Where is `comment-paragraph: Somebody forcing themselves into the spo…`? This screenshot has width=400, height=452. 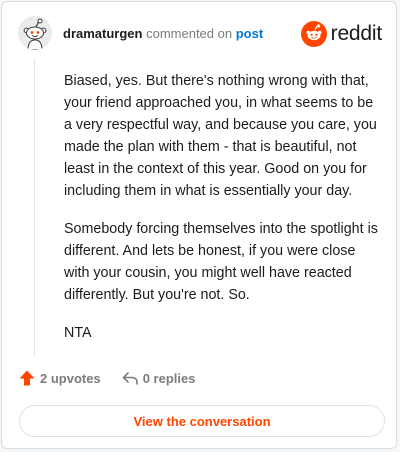 comment-paragraph: Somebody forcing themselves into the spo… is located at coordinates (221, 262).